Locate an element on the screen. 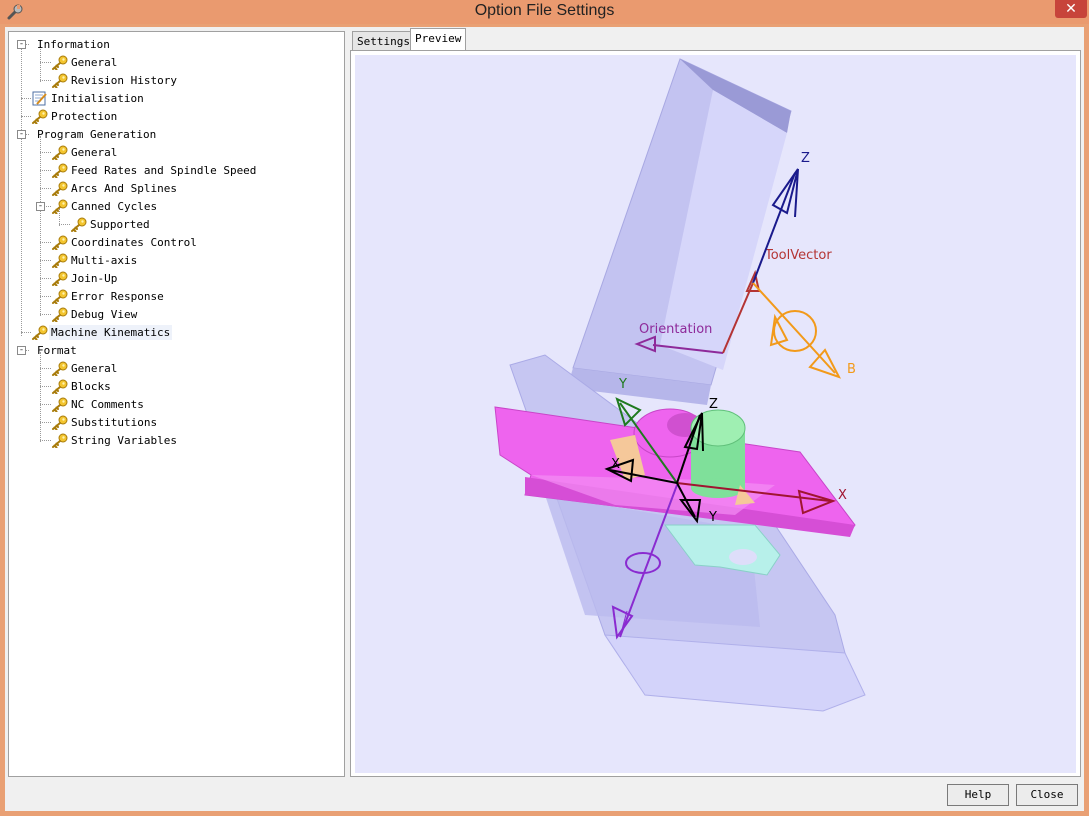 This screenshot has width=1089, height=816. tree-item-join-up: Join-Up is located at coordinates (85, 278).